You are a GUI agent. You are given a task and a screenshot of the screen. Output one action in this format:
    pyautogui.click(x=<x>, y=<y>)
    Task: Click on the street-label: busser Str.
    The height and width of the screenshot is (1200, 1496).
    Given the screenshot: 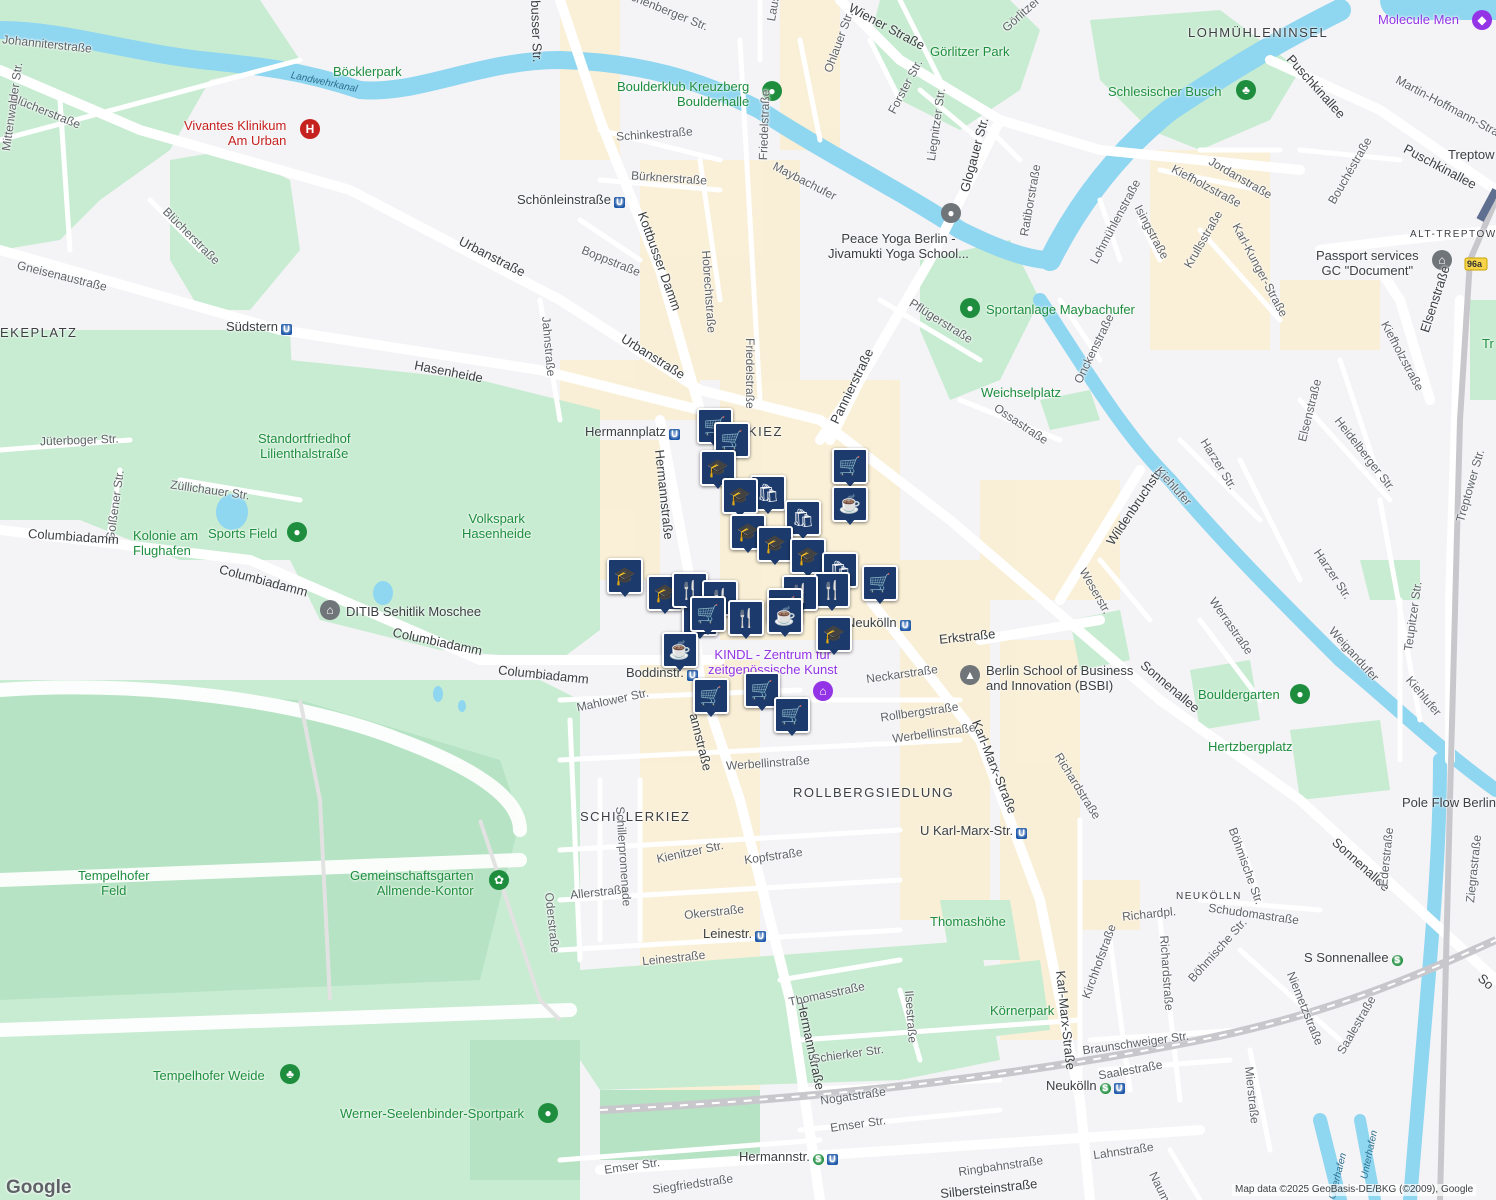 What is the action you would take?
    pyautogui.click(x=537, y=31)
    